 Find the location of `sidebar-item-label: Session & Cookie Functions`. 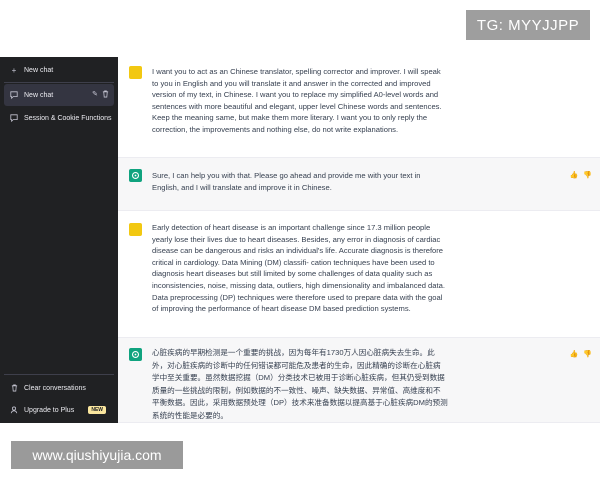

sidebar-item-label: Session & Cookie Functions is located at coordinates (68, 118).